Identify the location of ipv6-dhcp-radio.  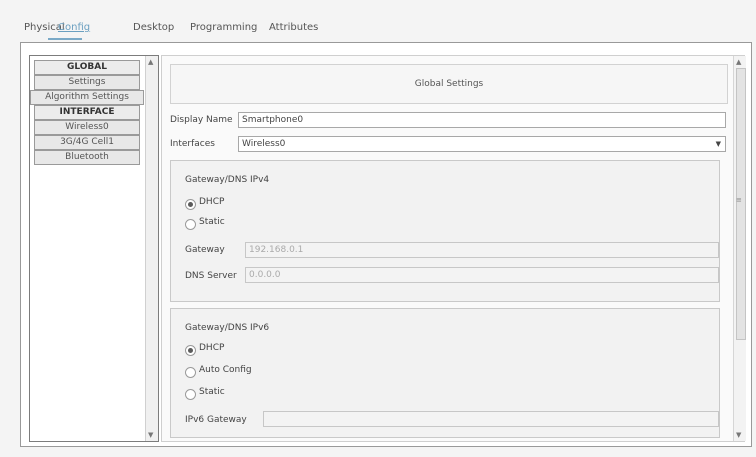
(190, 350).